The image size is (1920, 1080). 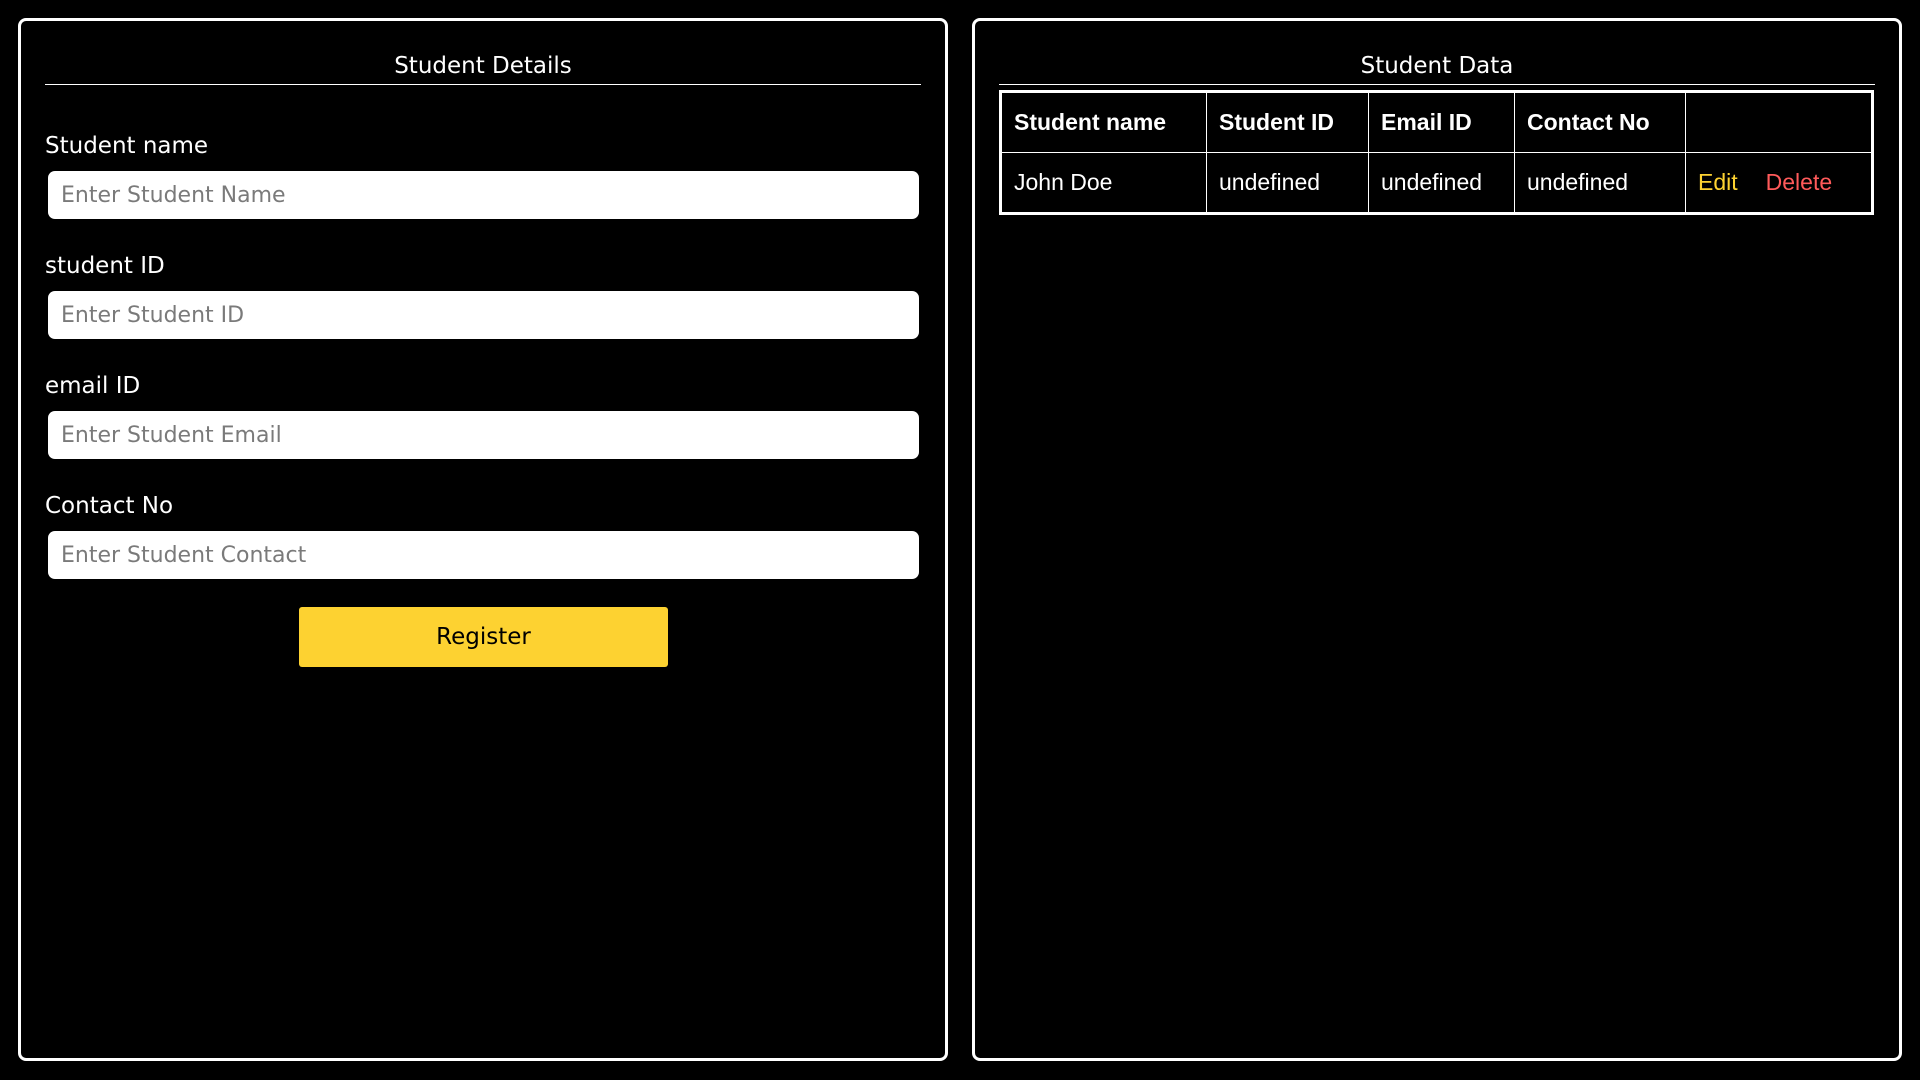 What do you see at coordinates (105, 266) in the screenshot?
I see `student-id-label: student ID` at bounding box center [105, 266].